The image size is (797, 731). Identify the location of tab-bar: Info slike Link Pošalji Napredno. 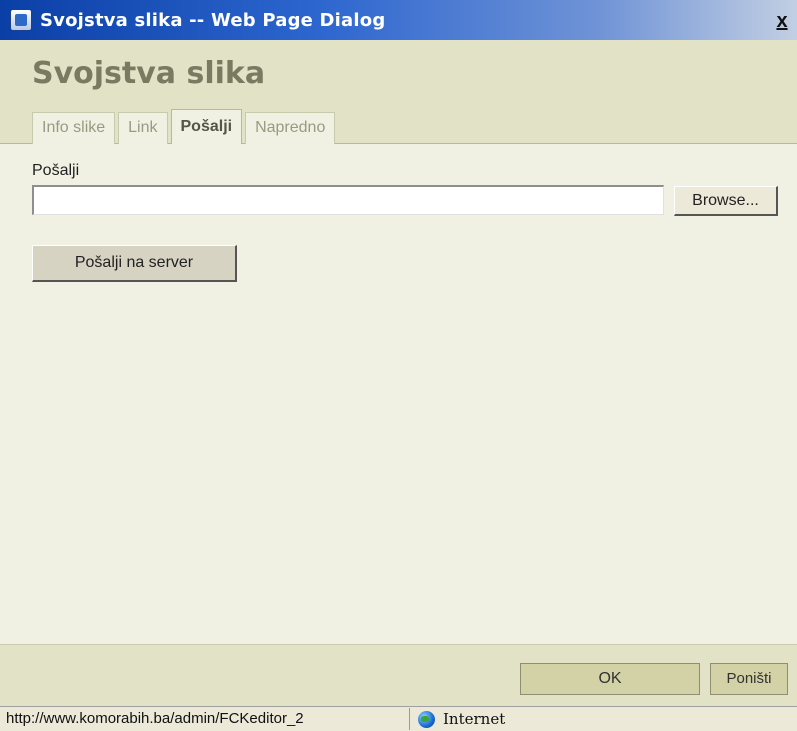
(185, 126).